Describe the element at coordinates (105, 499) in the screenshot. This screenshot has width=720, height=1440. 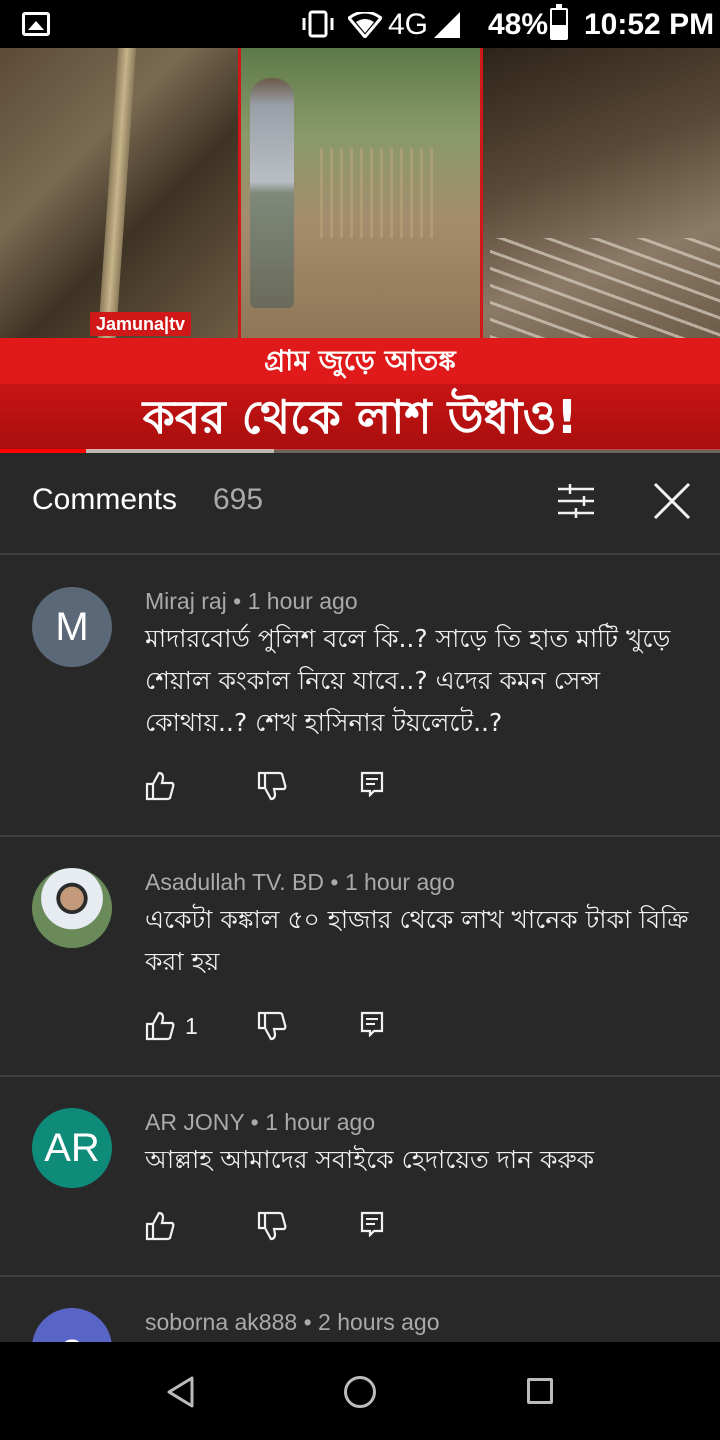
I see `comments-title: Comments` at that location.